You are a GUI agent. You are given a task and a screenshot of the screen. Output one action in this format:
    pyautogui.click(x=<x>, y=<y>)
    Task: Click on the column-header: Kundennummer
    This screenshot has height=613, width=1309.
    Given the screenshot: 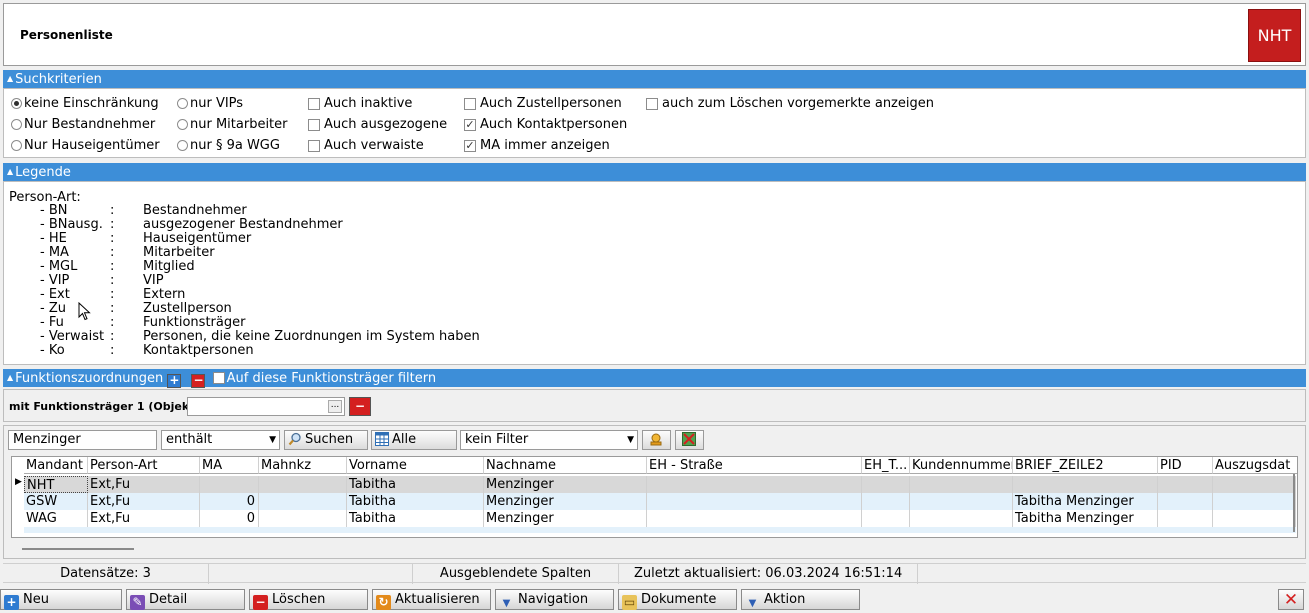 What is the action you would take?
    pyautogui.click(x=961, y=465)
    